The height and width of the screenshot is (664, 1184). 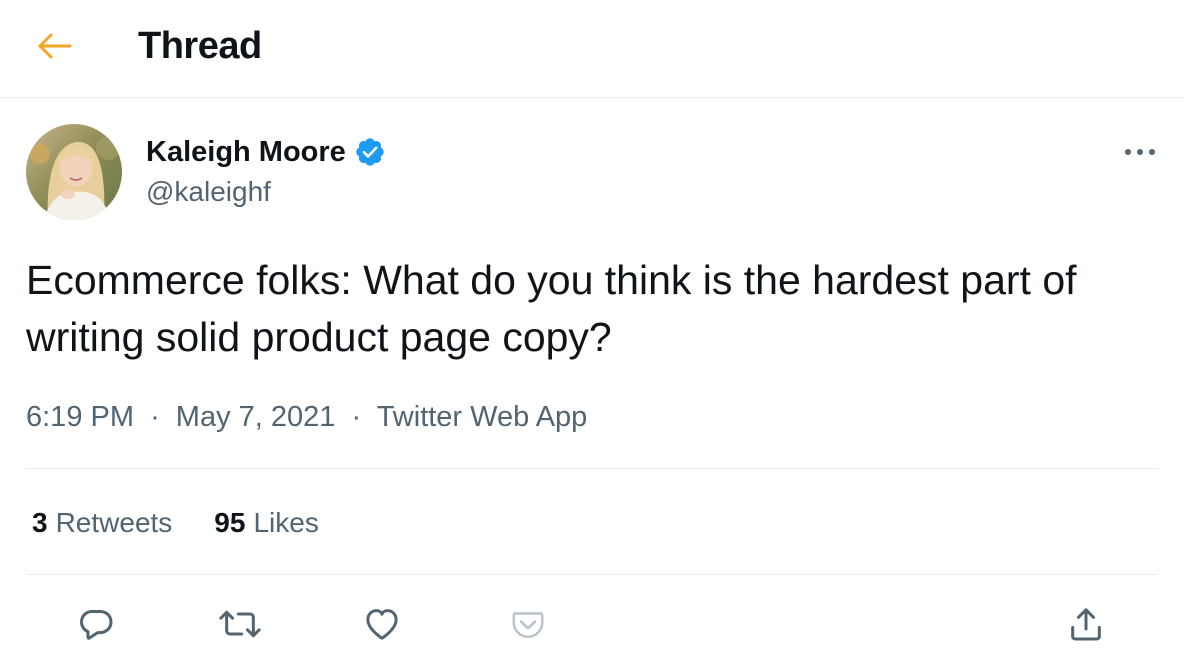 I want to click on back-button, so click(x=54, y=46).